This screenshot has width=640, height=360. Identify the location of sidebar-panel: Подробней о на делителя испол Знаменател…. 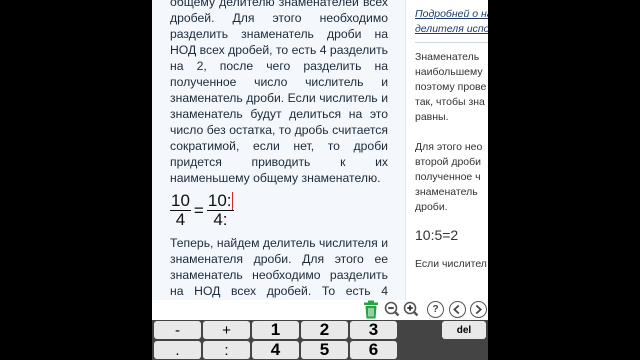
(451, 150).